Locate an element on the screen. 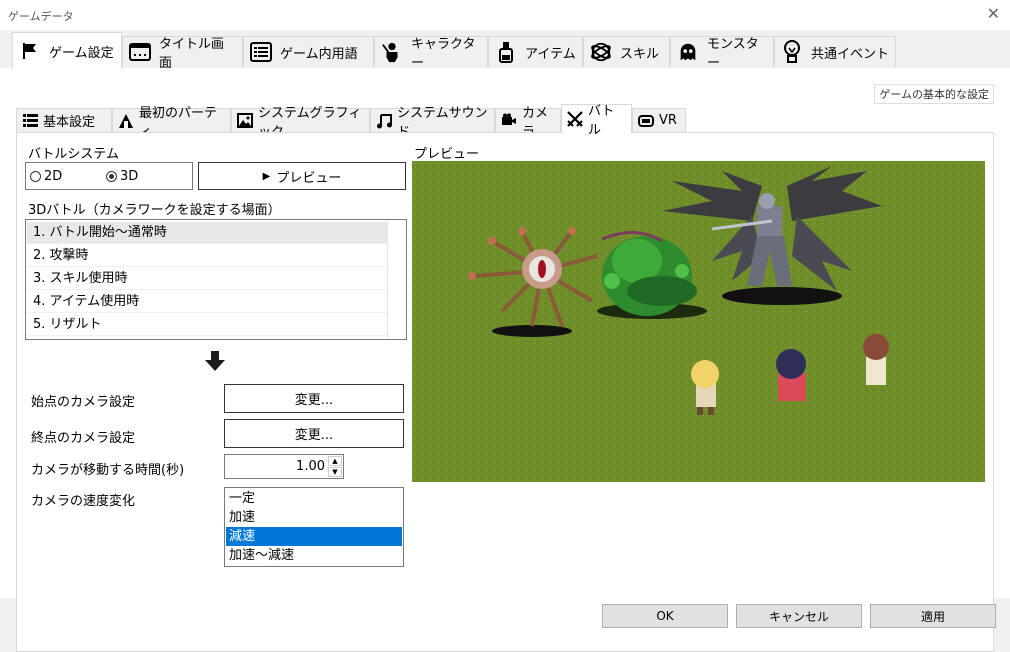 The image size is (1010, 652). arrow-down-icon is located at coordinates (215, 363).